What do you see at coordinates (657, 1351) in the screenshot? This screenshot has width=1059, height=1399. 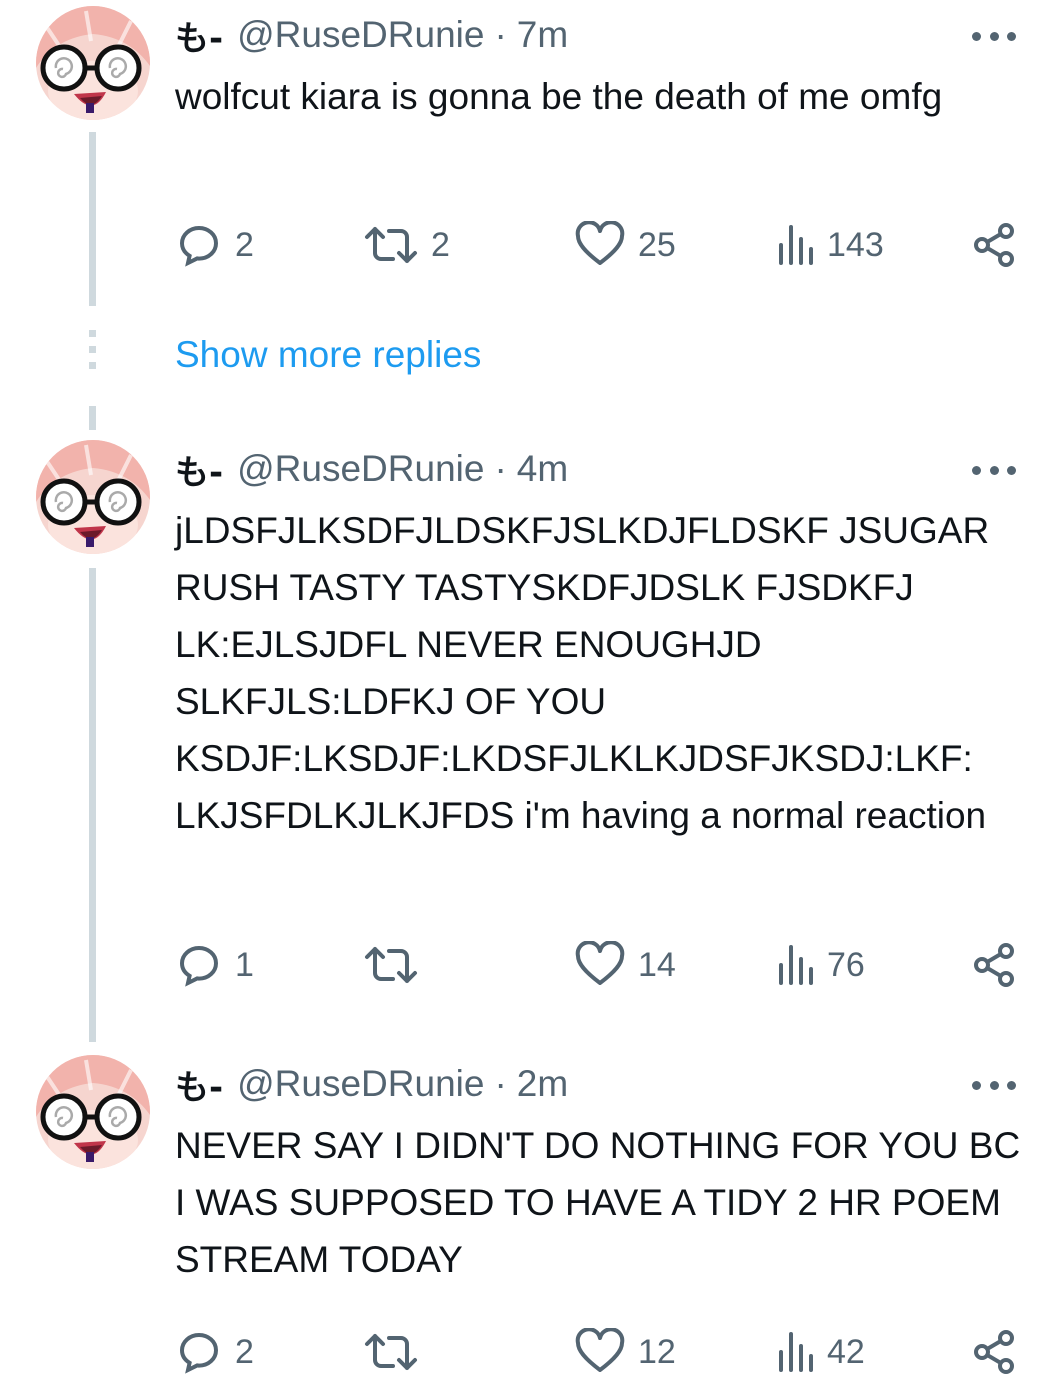 I see `like-count: 12` at bounding box center [657, 1351].